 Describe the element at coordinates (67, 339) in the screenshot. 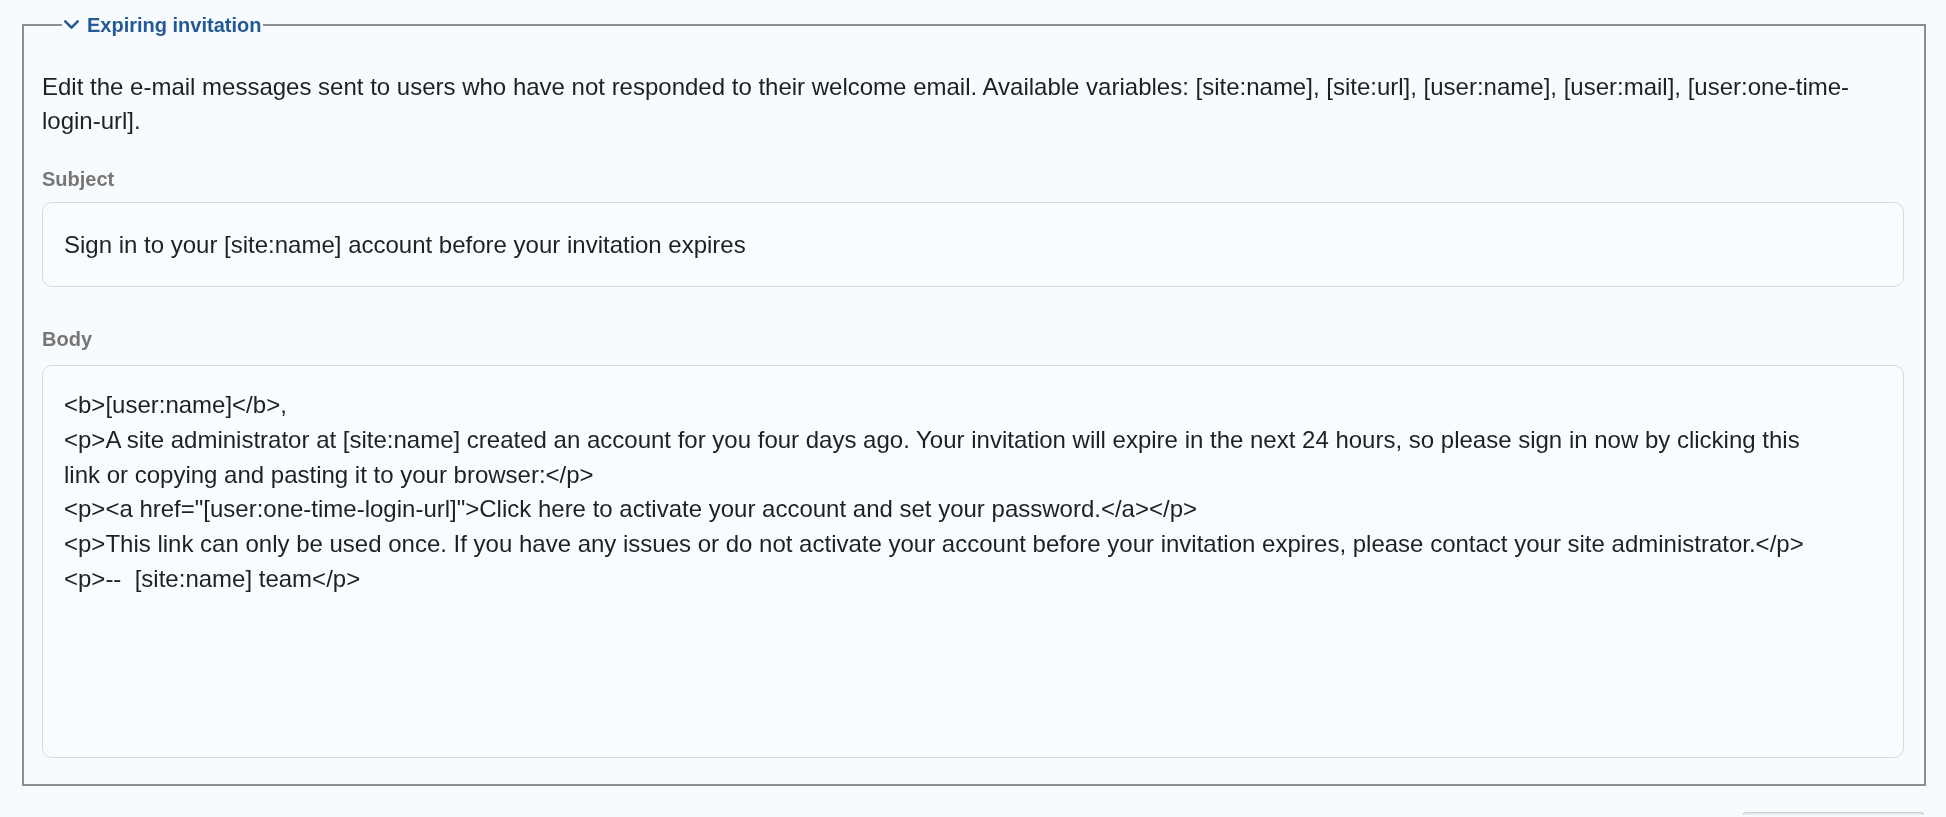

I see `field-label: Body` at that location.